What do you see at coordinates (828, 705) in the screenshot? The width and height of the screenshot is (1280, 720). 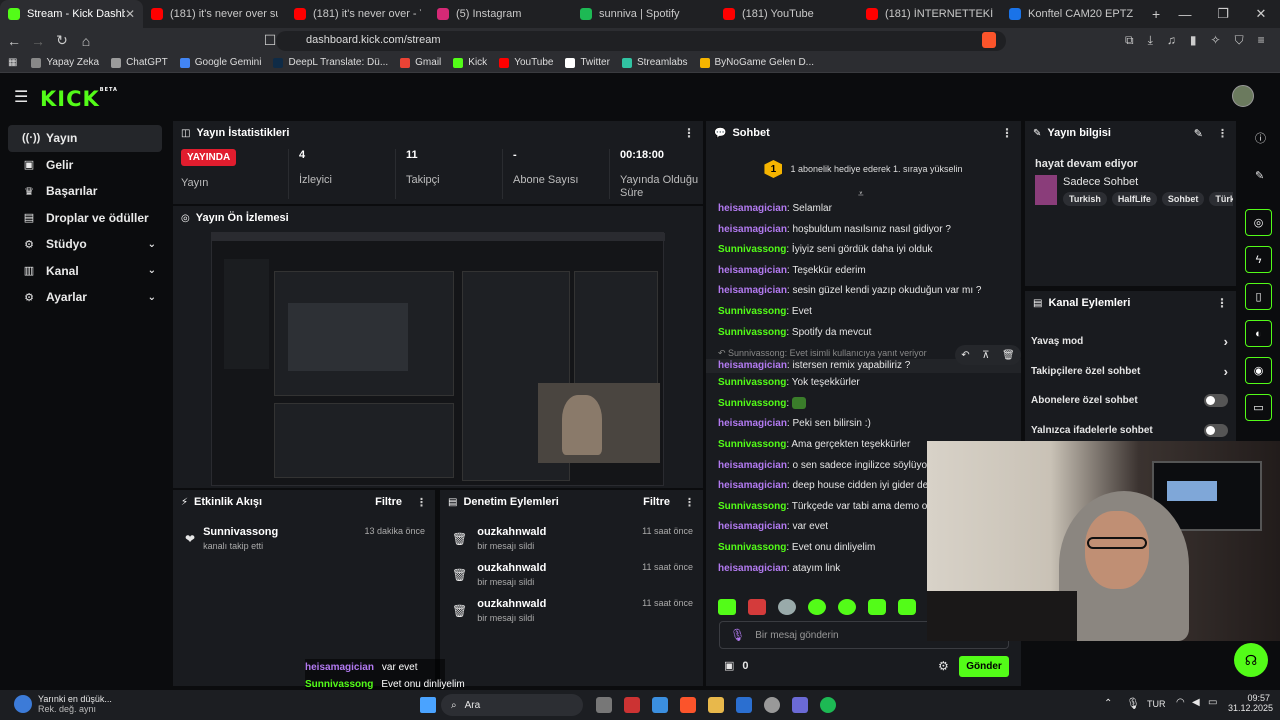 I see `spotify-icon` at bounding box center [828, 705].